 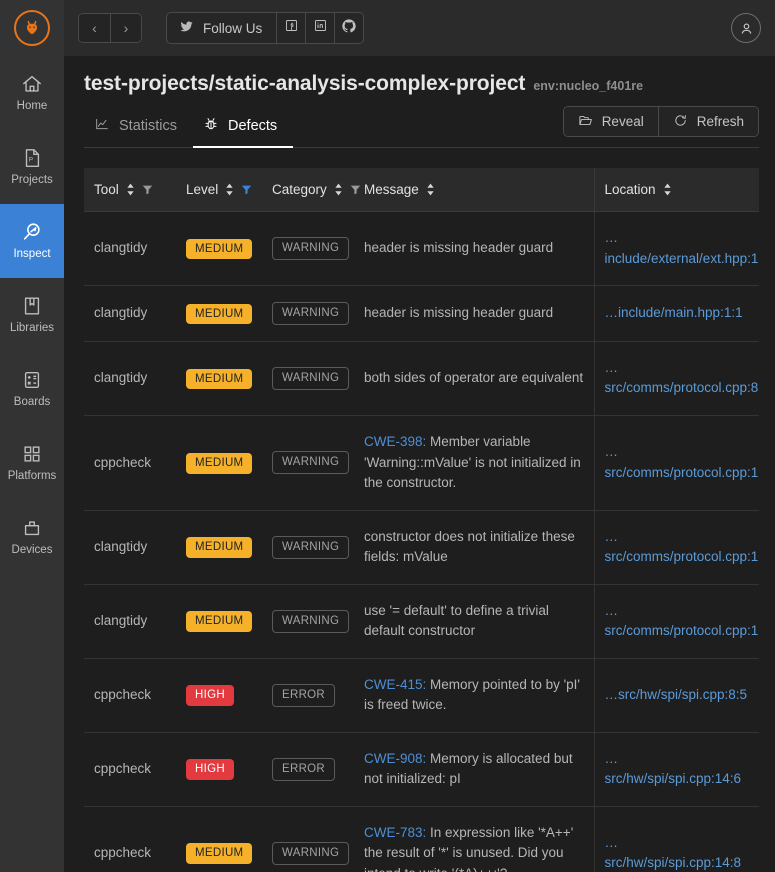 What do you see at coordinates (674, 312) in the screenshot?
I see `location-link: …include/main.hpp:1:1` at bounding box center [674, 312].